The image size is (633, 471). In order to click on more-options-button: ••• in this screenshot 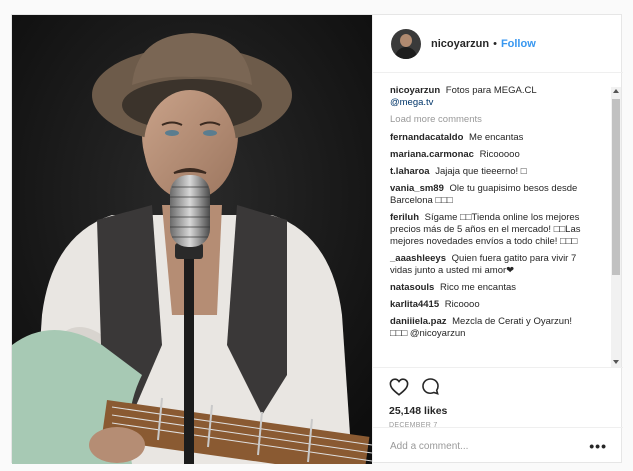, I will do `click(598, 446)`.